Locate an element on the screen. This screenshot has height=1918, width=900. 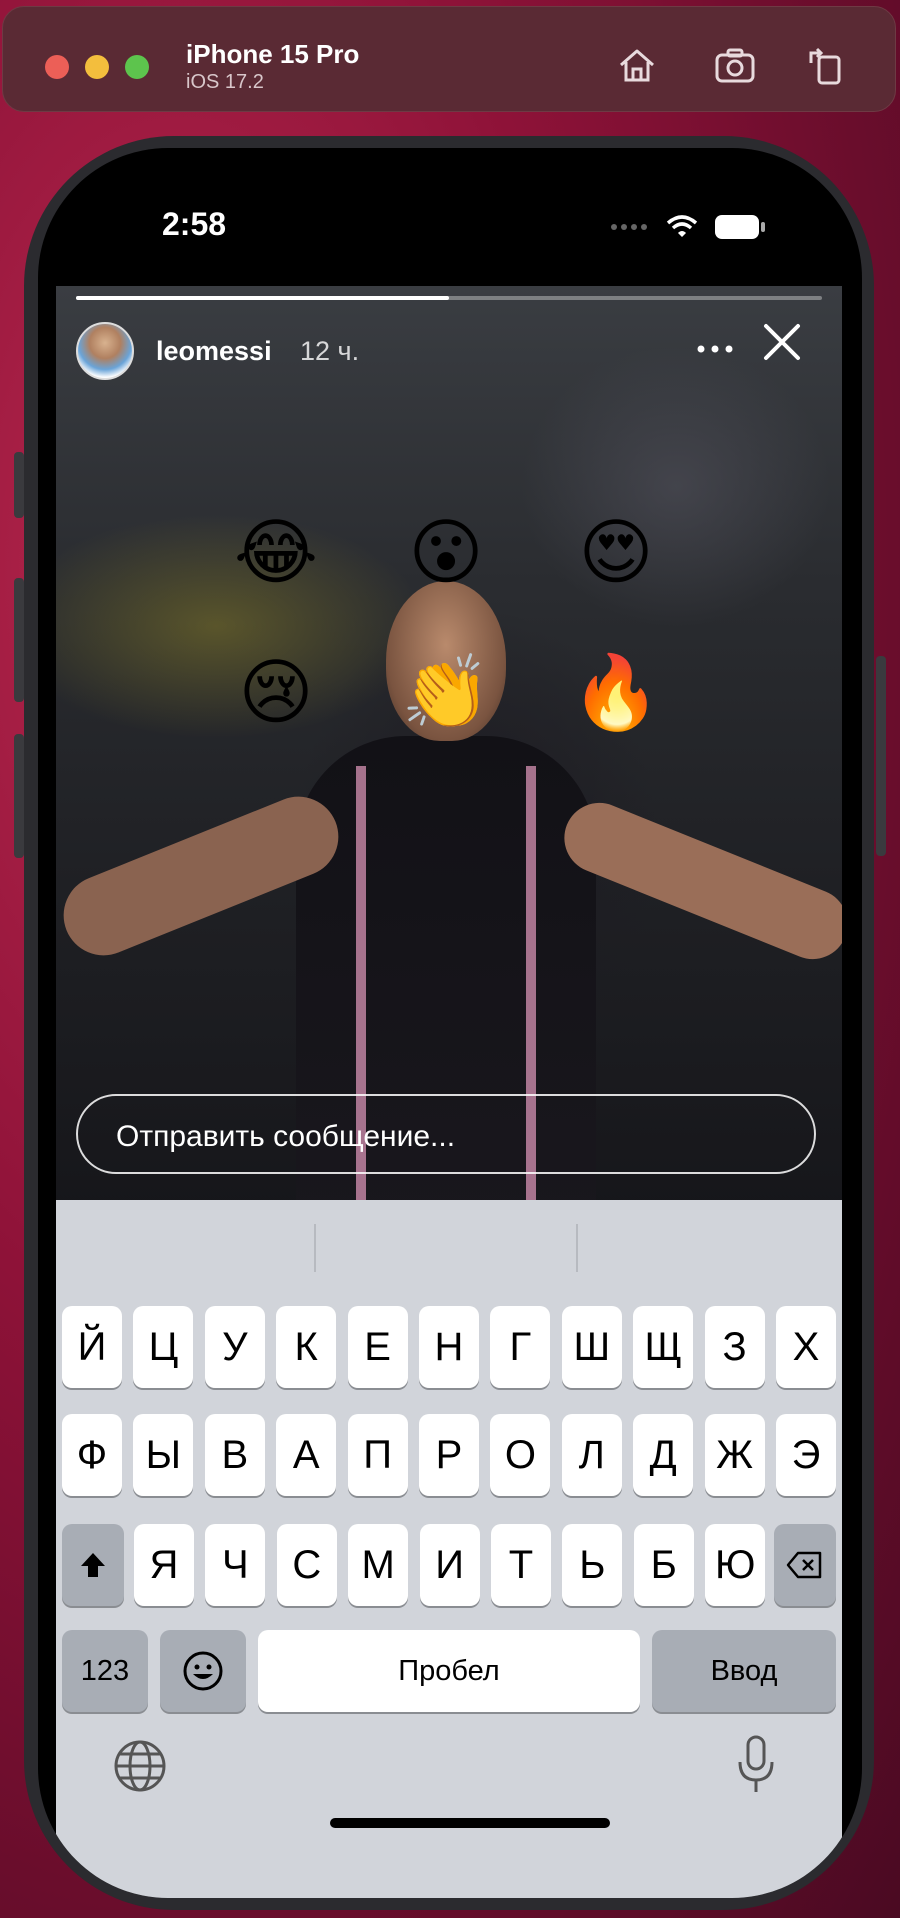
action-button is located at coordinates (19, 485).